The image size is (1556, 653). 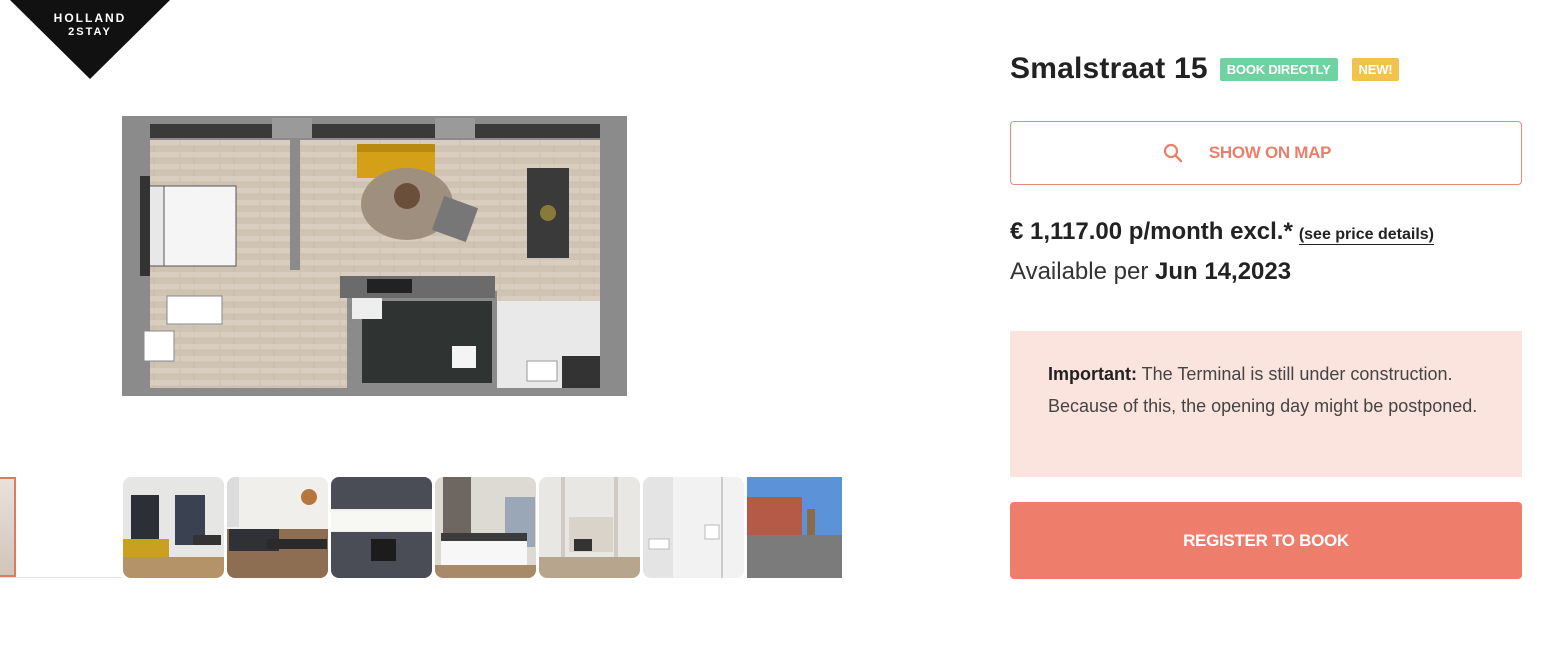 I want to click on notice-strong: Important:, so click(x=1092, y=374).